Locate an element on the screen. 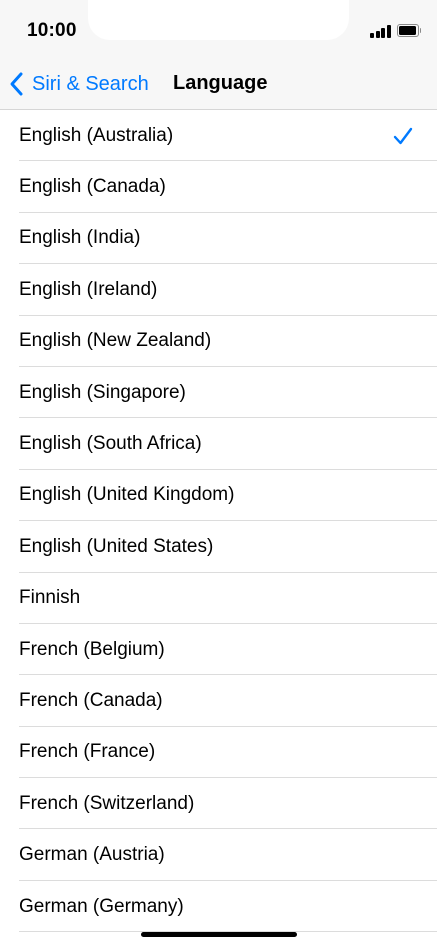 The image size is (437, 948). chevron-left-icon is located at coordinates (16, 84).